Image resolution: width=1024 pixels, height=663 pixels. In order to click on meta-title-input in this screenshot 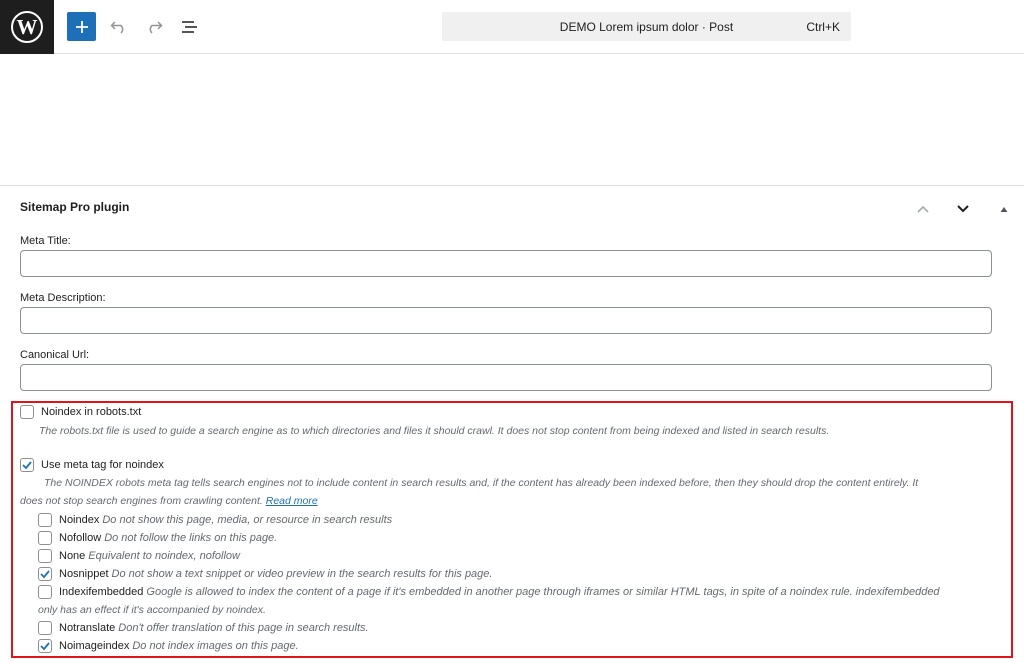, I will do `click(506, 263)`.